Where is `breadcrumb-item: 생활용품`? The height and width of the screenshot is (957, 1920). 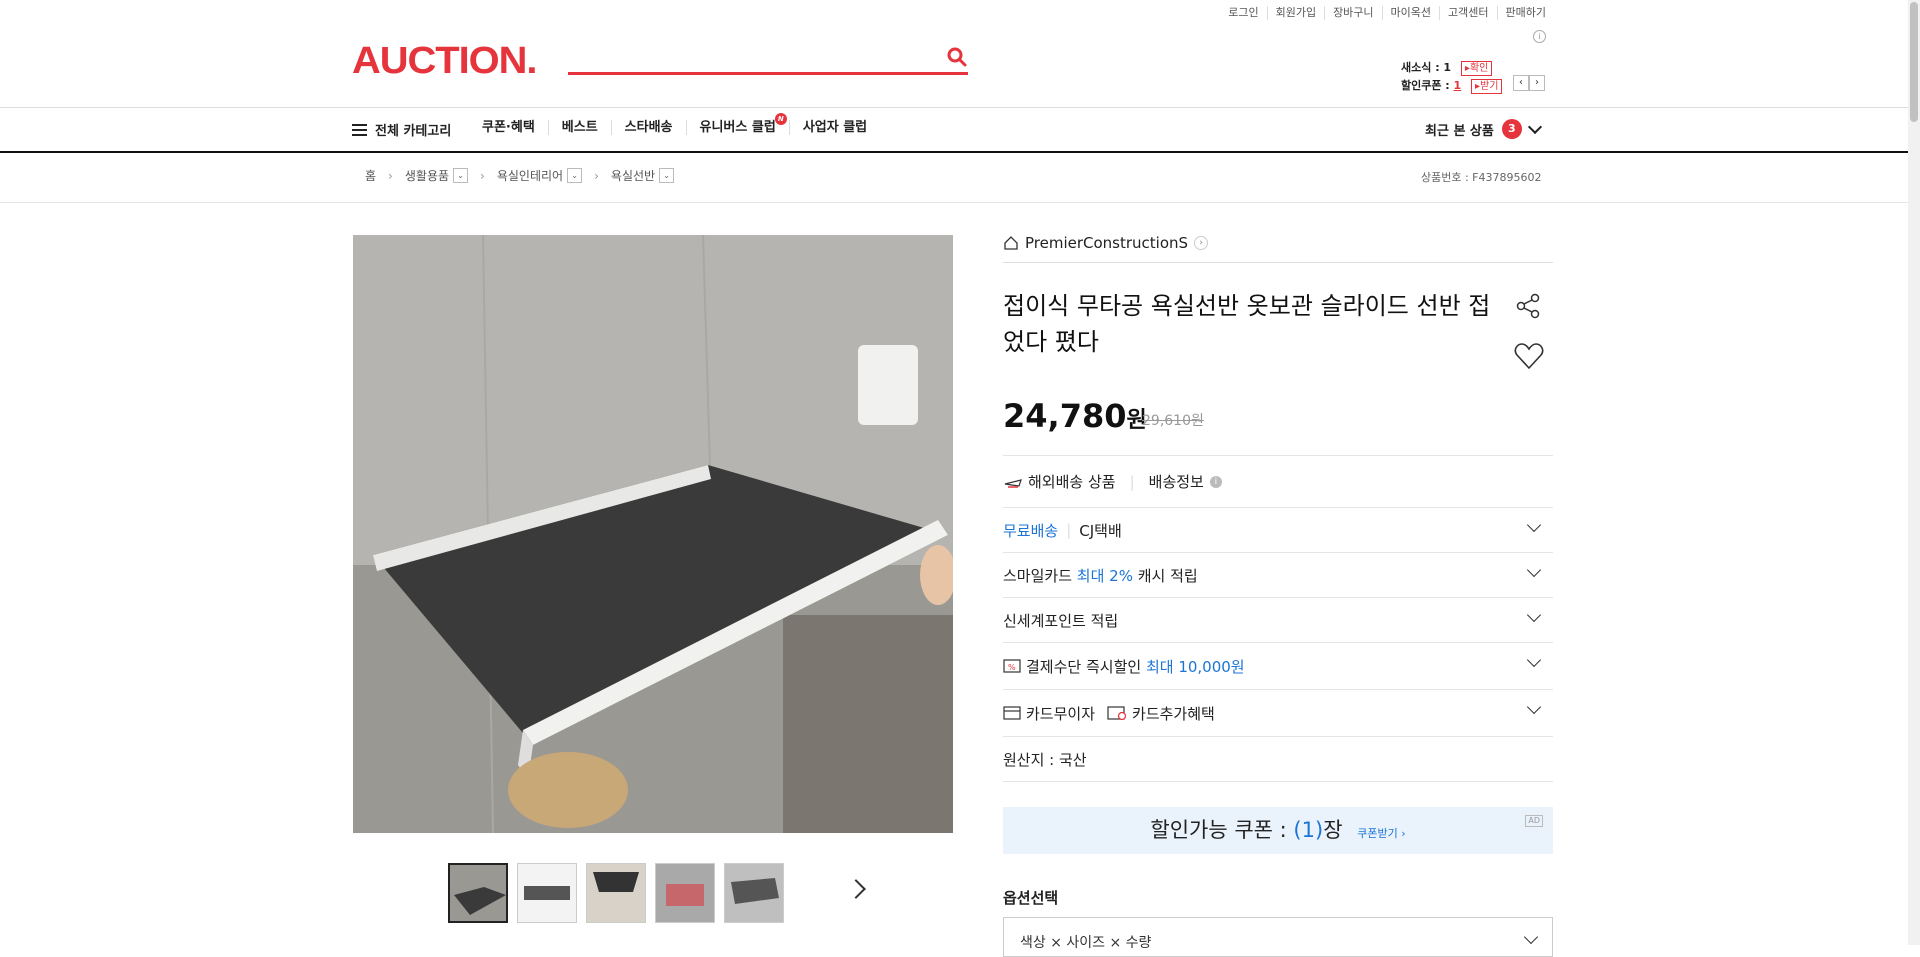 breadcrumb-item: 생활용품 is located at coordinates (427, 175).